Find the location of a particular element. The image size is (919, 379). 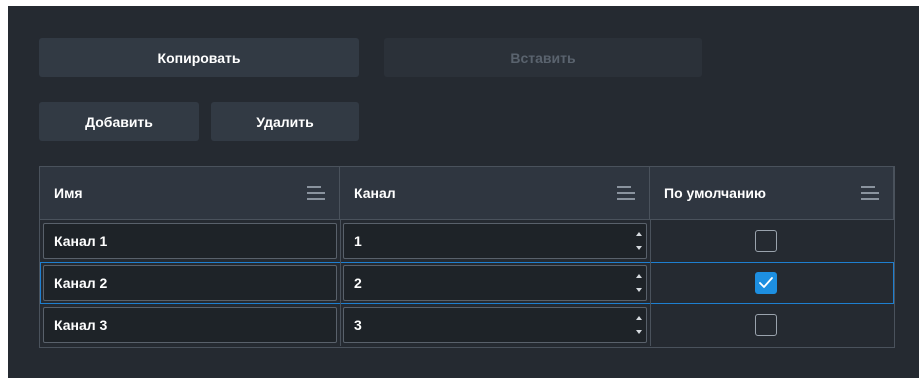

column-header-name-label: Имя is located at coordinates (68, 193).